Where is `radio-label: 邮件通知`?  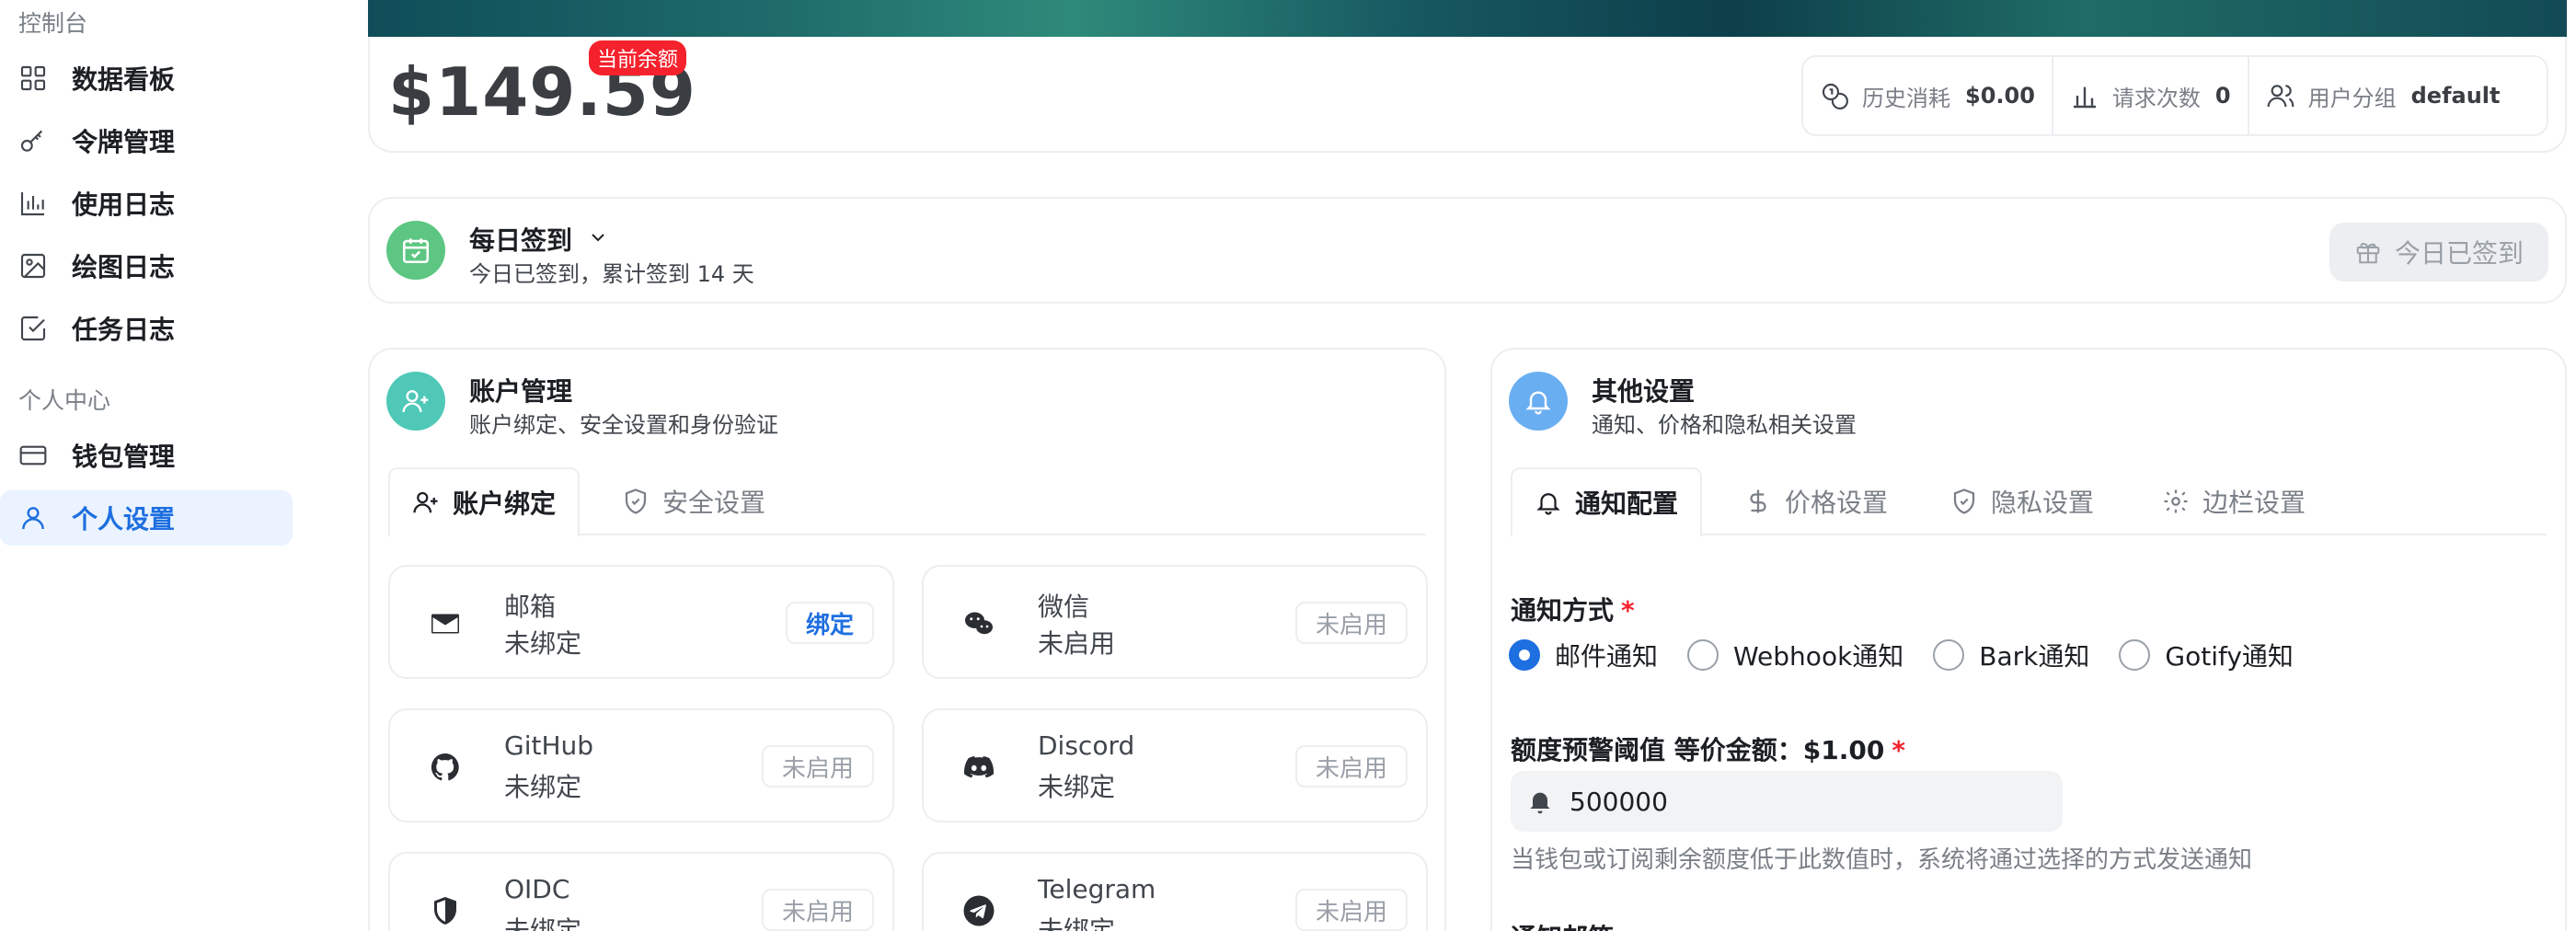 radio-label: 邮件通知 is located at coordinates (1607, 656).